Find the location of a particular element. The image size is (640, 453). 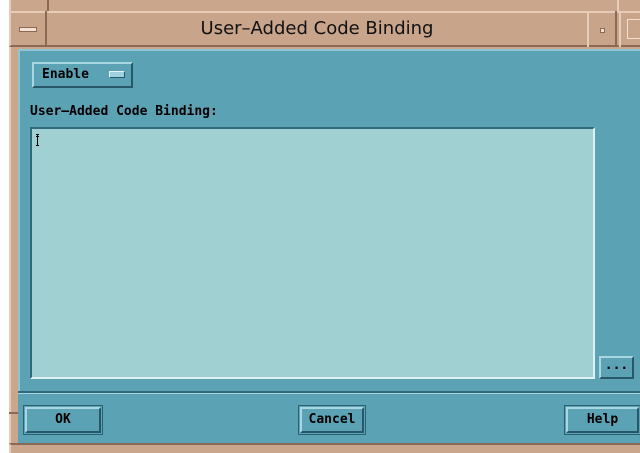

enable-option-label: Enable is located at coordinates (65, 74).